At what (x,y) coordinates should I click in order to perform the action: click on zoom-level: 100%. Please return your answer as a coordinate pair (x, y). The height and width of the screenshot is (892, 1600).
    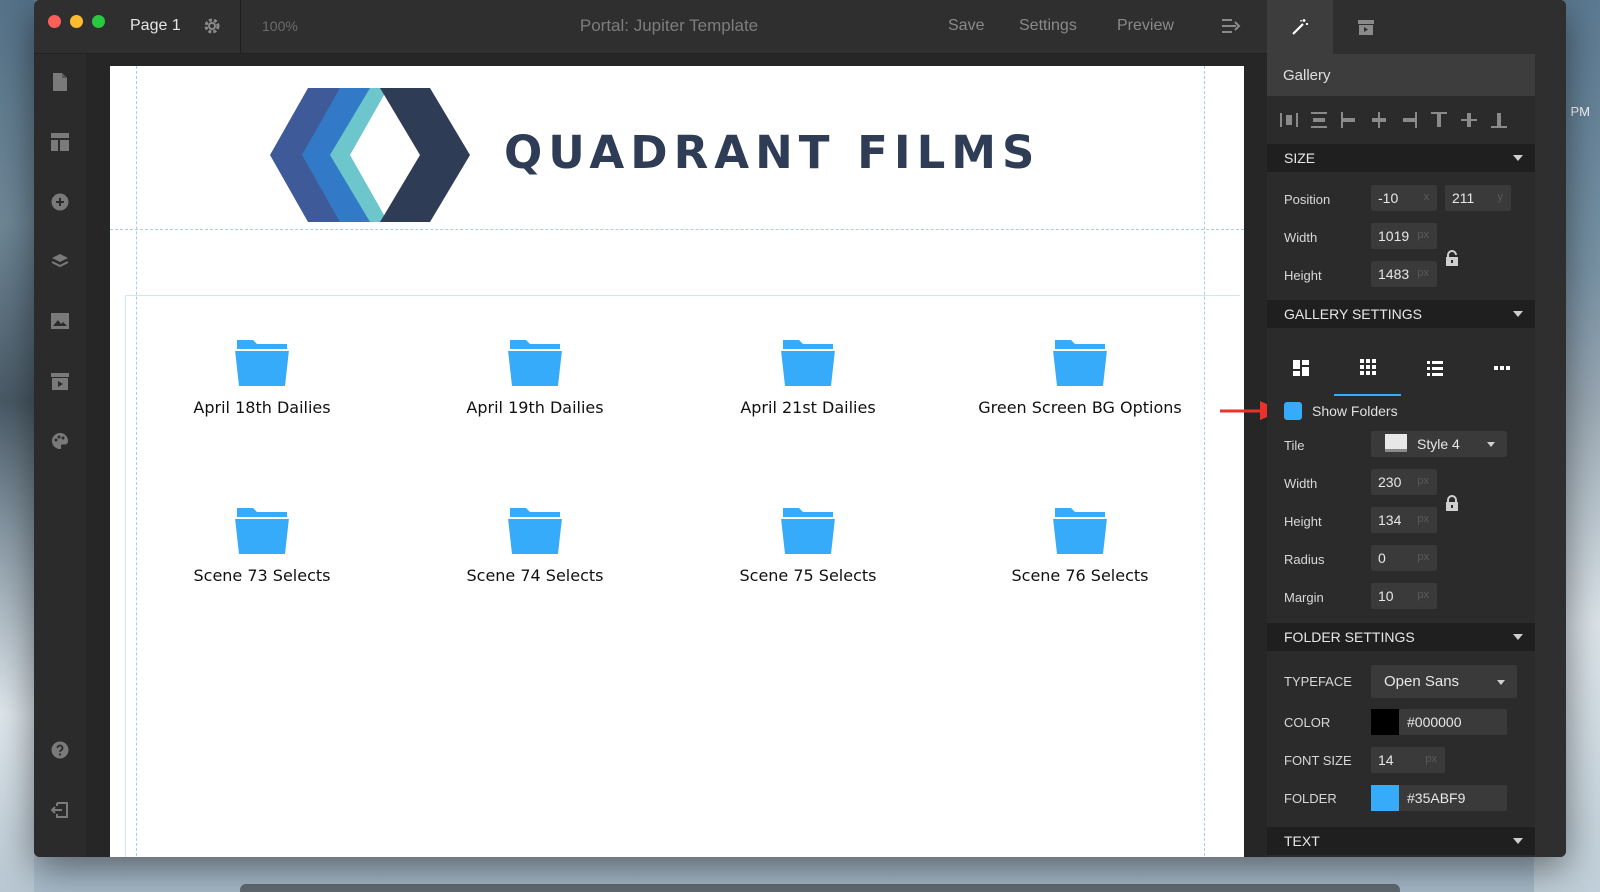
    Looking at the image, I should click on (280, 26).